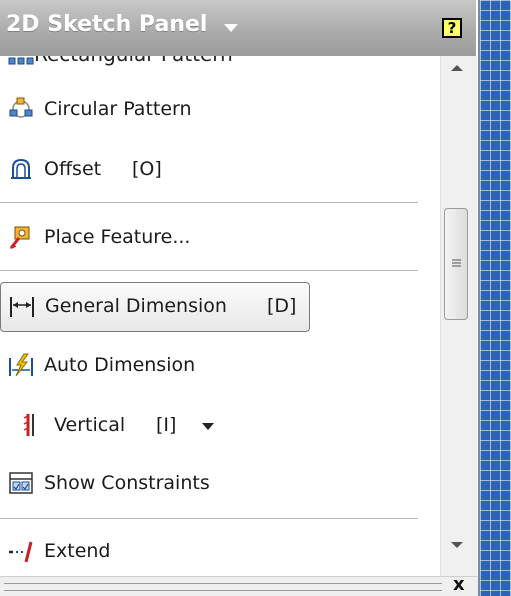 This screenshot has height=596, width=511. I want to click on vertical-constraint-icon, so click(28, 425).